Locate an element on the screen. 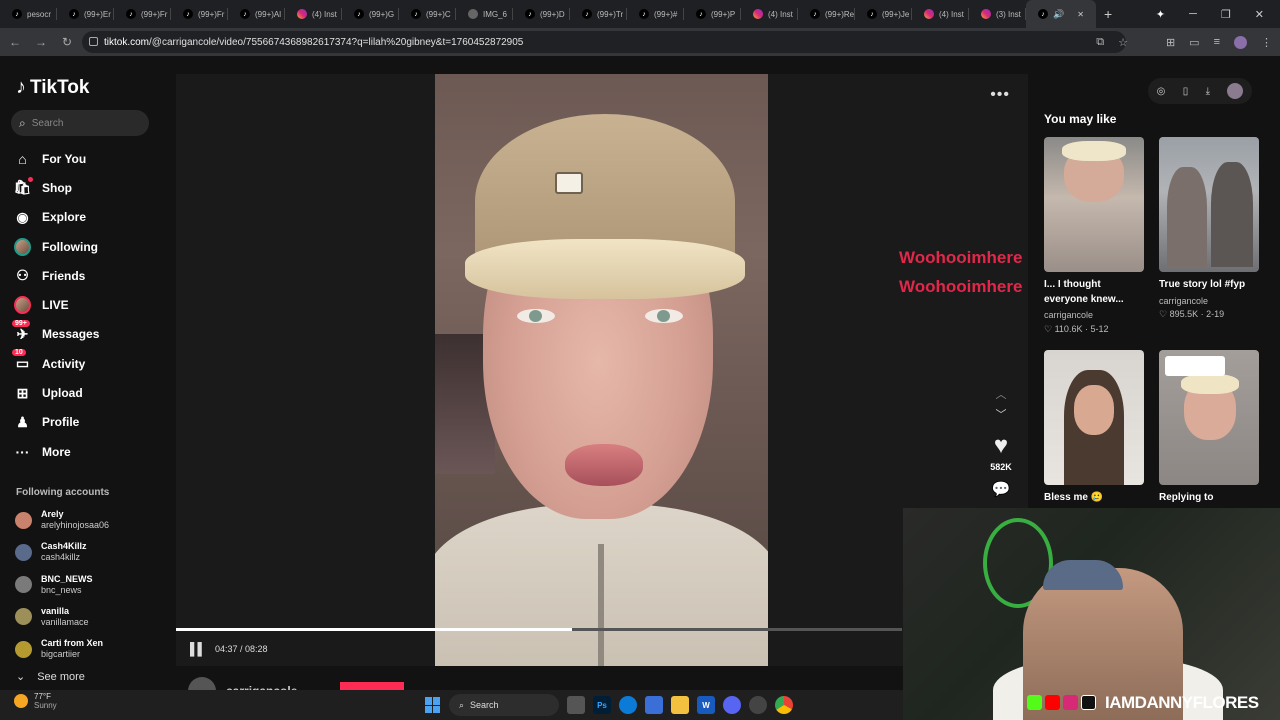 This screenshot has height=720, width=1280. split-view-icon: ▭ is located at coordinates (1194, 42).